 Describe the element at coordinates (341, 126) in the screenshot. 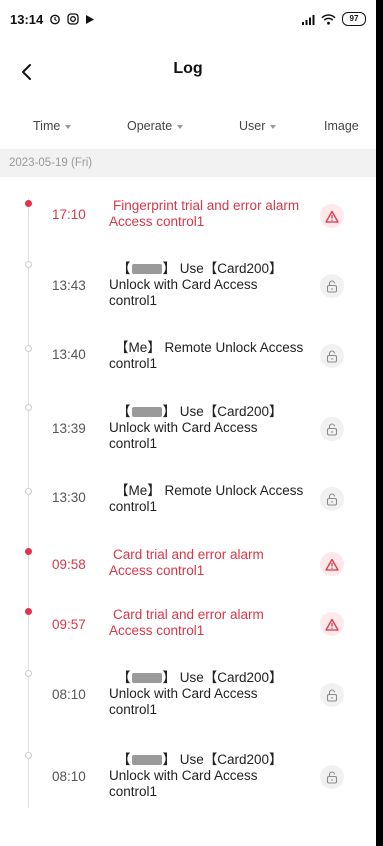

I see `filter-image: Image` at that location.